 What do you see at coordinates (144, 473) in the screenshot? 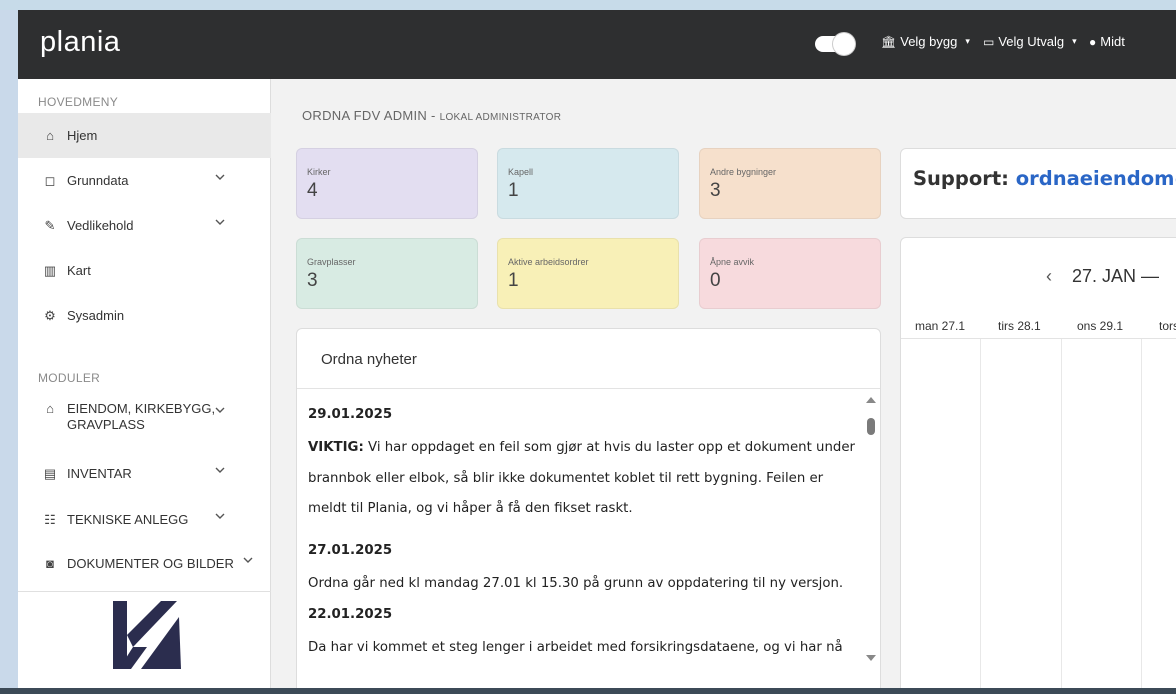
I see `sidebar-item-inventar: ▤ INVENTAR` at bounding box center [144, 473].